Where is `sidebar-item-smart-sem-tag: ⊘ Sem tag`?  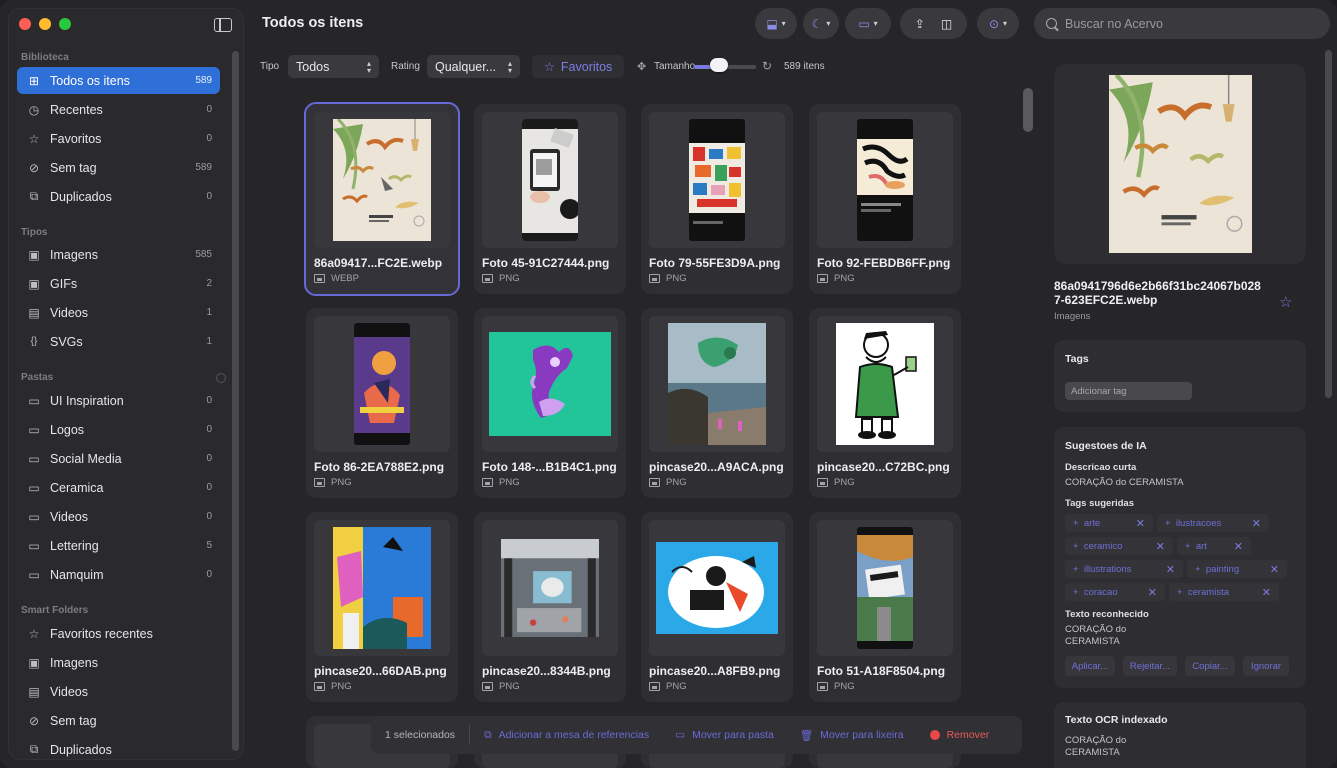
sidebar-item-smart-sem-tag: ⊘ Sem tag is located at coordinates (118, 720).